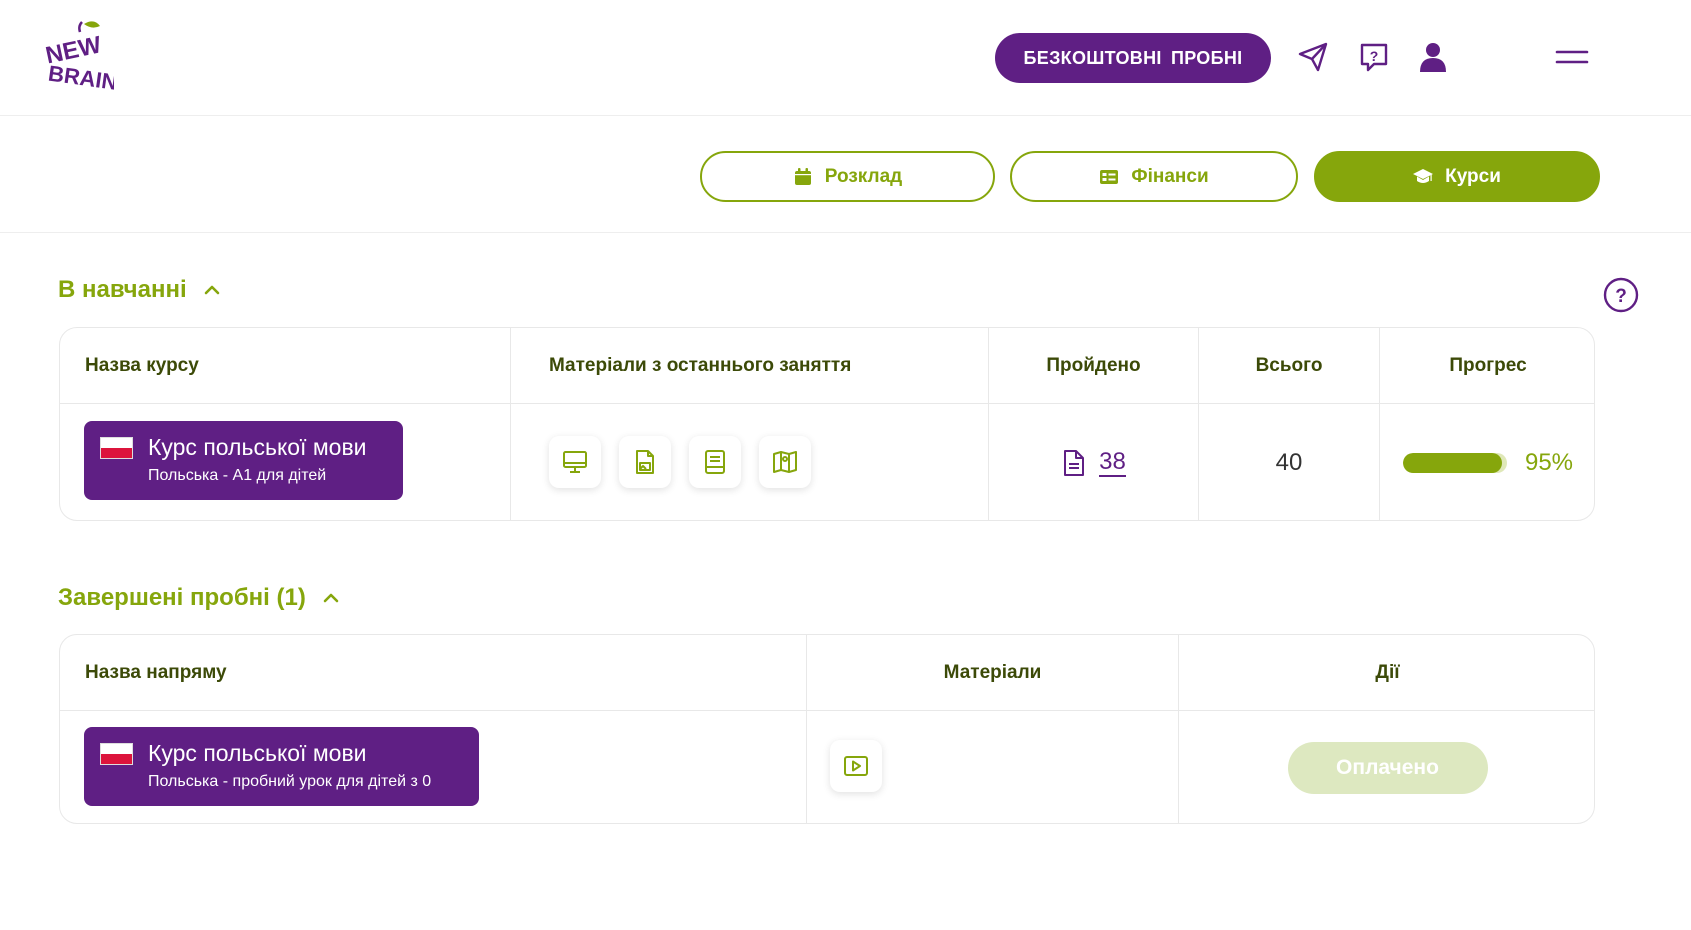  What do you see at coordinates (1074, 463) in the screenshot?
I see `document-icon` at bounding box center [1074, 463].